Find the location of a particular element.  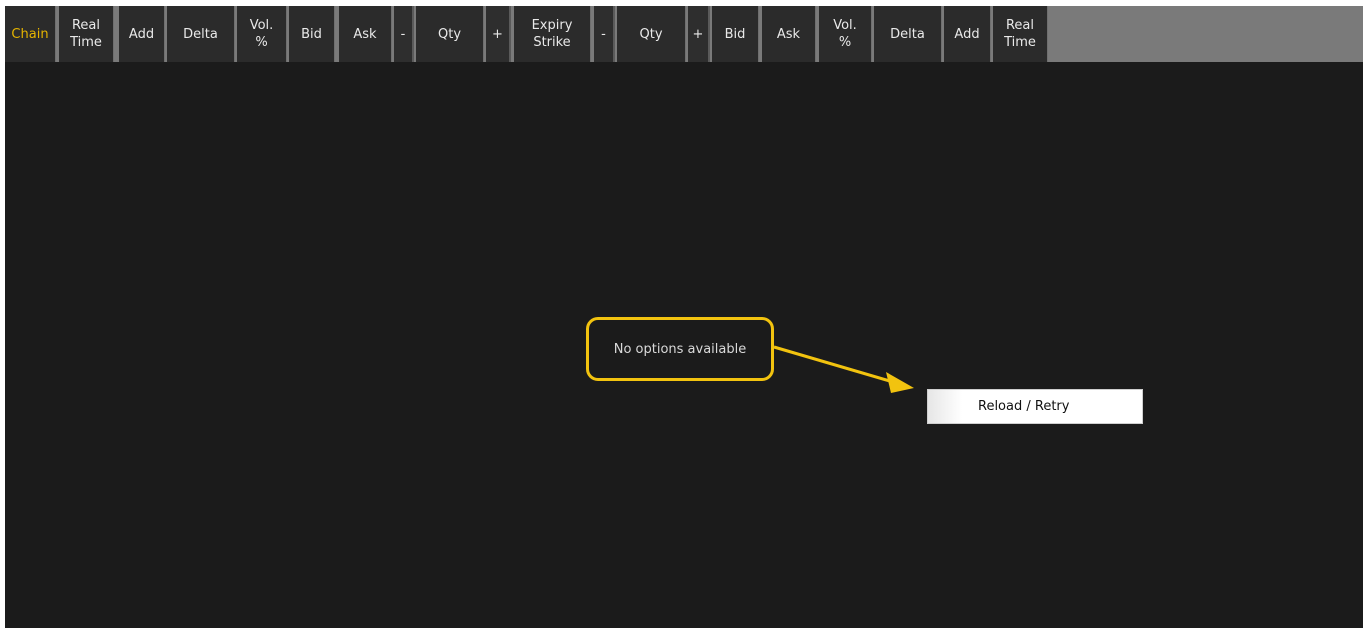

header-call-bid: Bid is located at coordinates (312, 34).